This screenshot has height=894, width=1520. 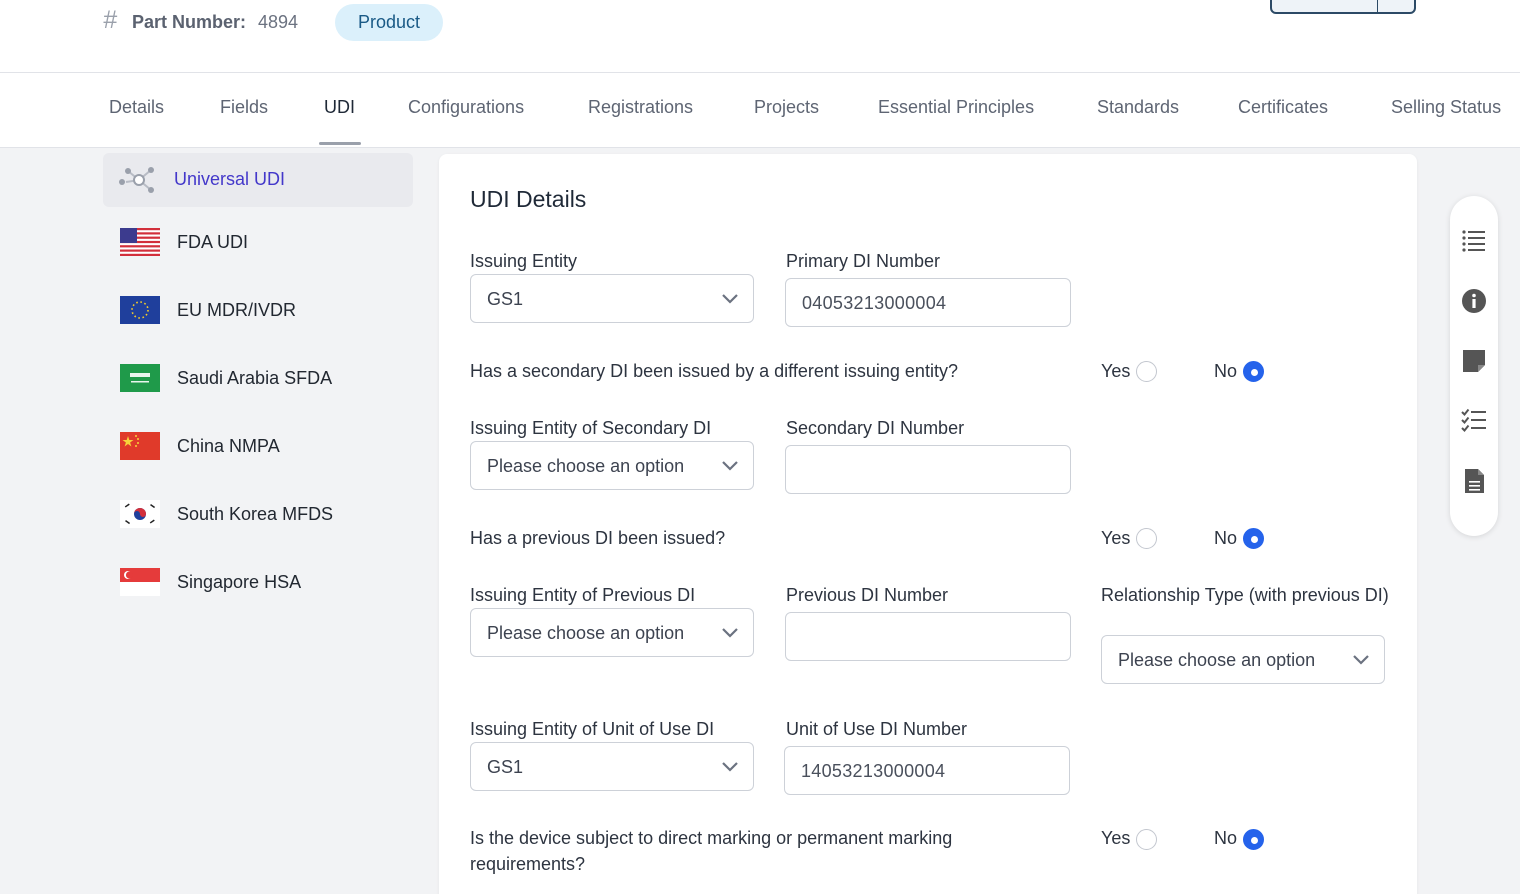 What do you see at coordinates (873, 771) in the screenshot?
I see `input-value: 14053213000004` at bounding box center [873, 771].